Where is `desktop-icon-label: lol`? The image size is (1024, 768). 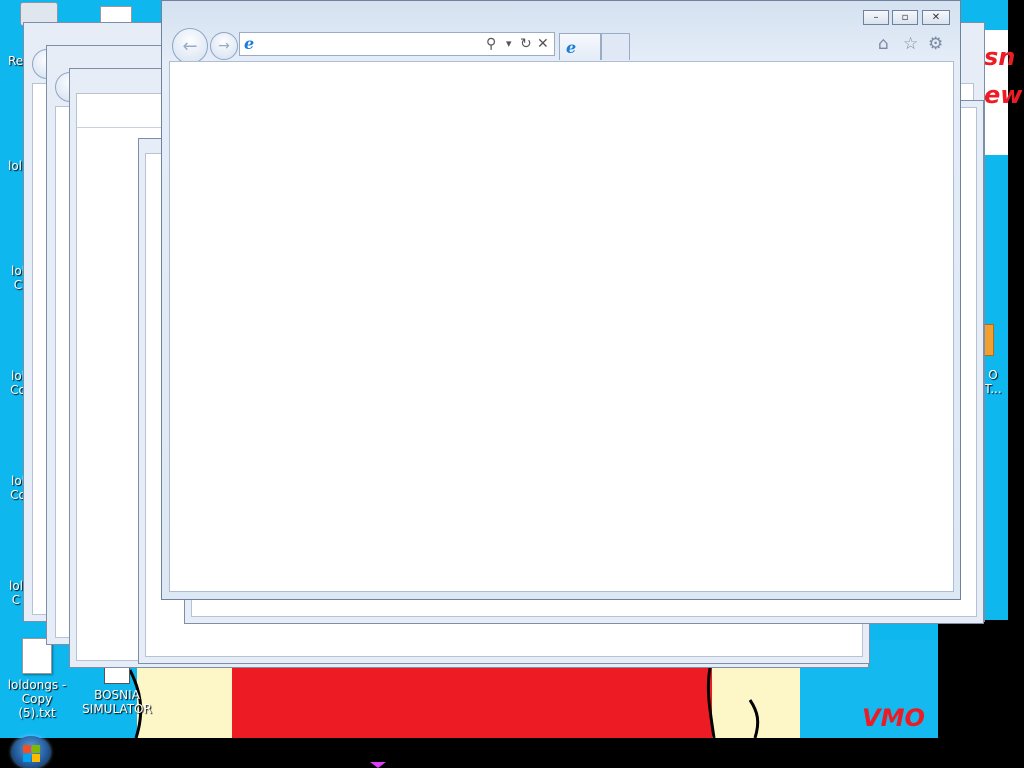 desktop-icon-label: lol is located at coordinates (15, 166).